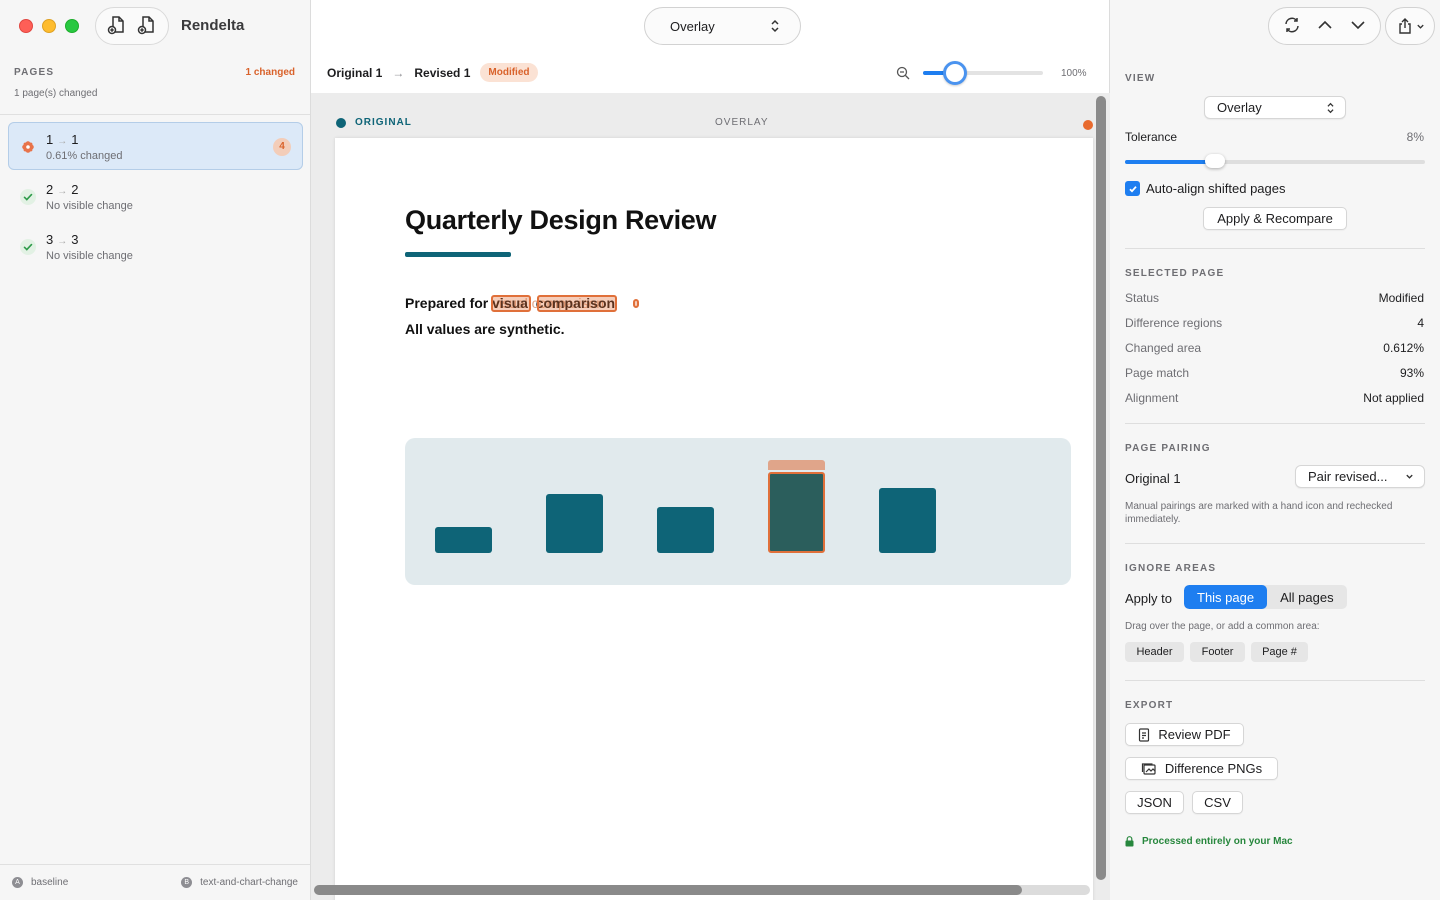  What do you see at coordinates (722, 26) in the screenshot?
I see `view-mode-select: Overlay` at bounding box center [722, 26].